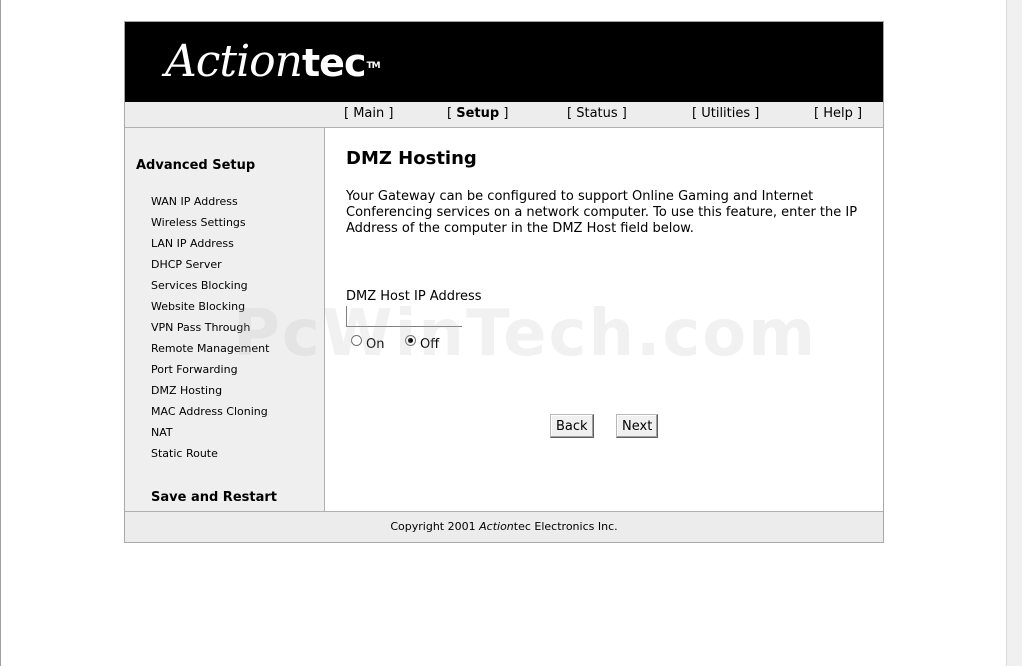 The height and width of the screenshot is (666, 1022). Describe the element at coordinates (572, 426) in the screenshot. I see `back-button: Back` at that location.